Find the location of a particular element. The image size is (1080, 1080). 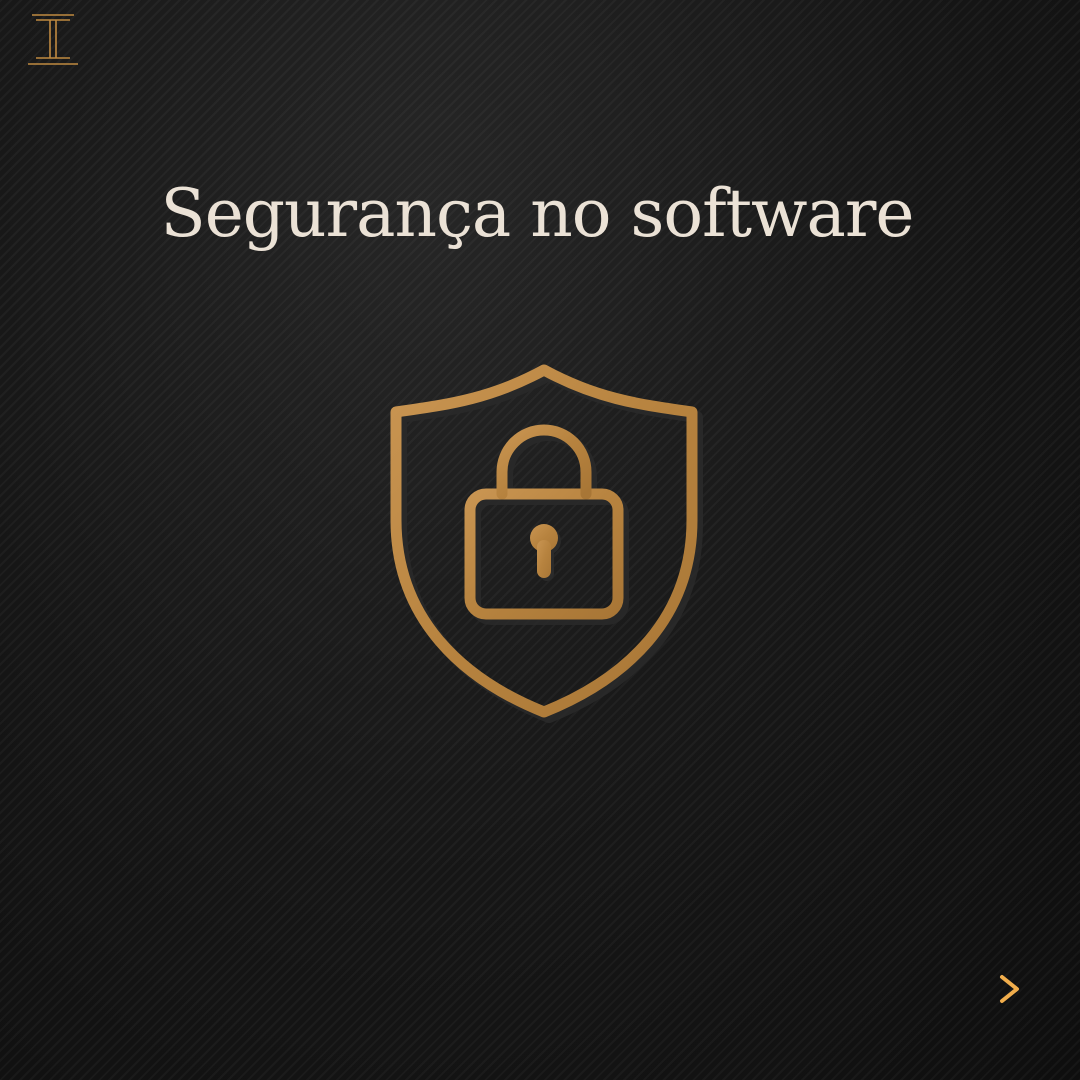

slide-title: Segurança no software is located at coordinates (540, 213).